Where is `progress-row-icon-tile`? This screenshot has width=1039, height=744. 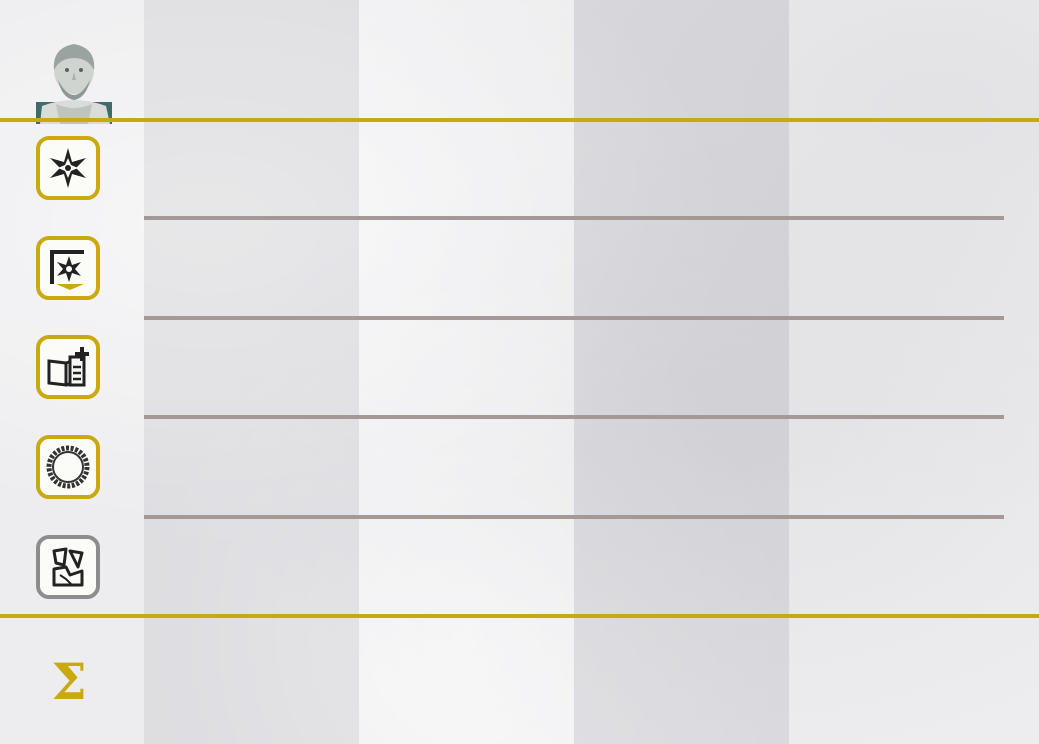 progress-row-icon-tile is located at coordinates (68, 268).